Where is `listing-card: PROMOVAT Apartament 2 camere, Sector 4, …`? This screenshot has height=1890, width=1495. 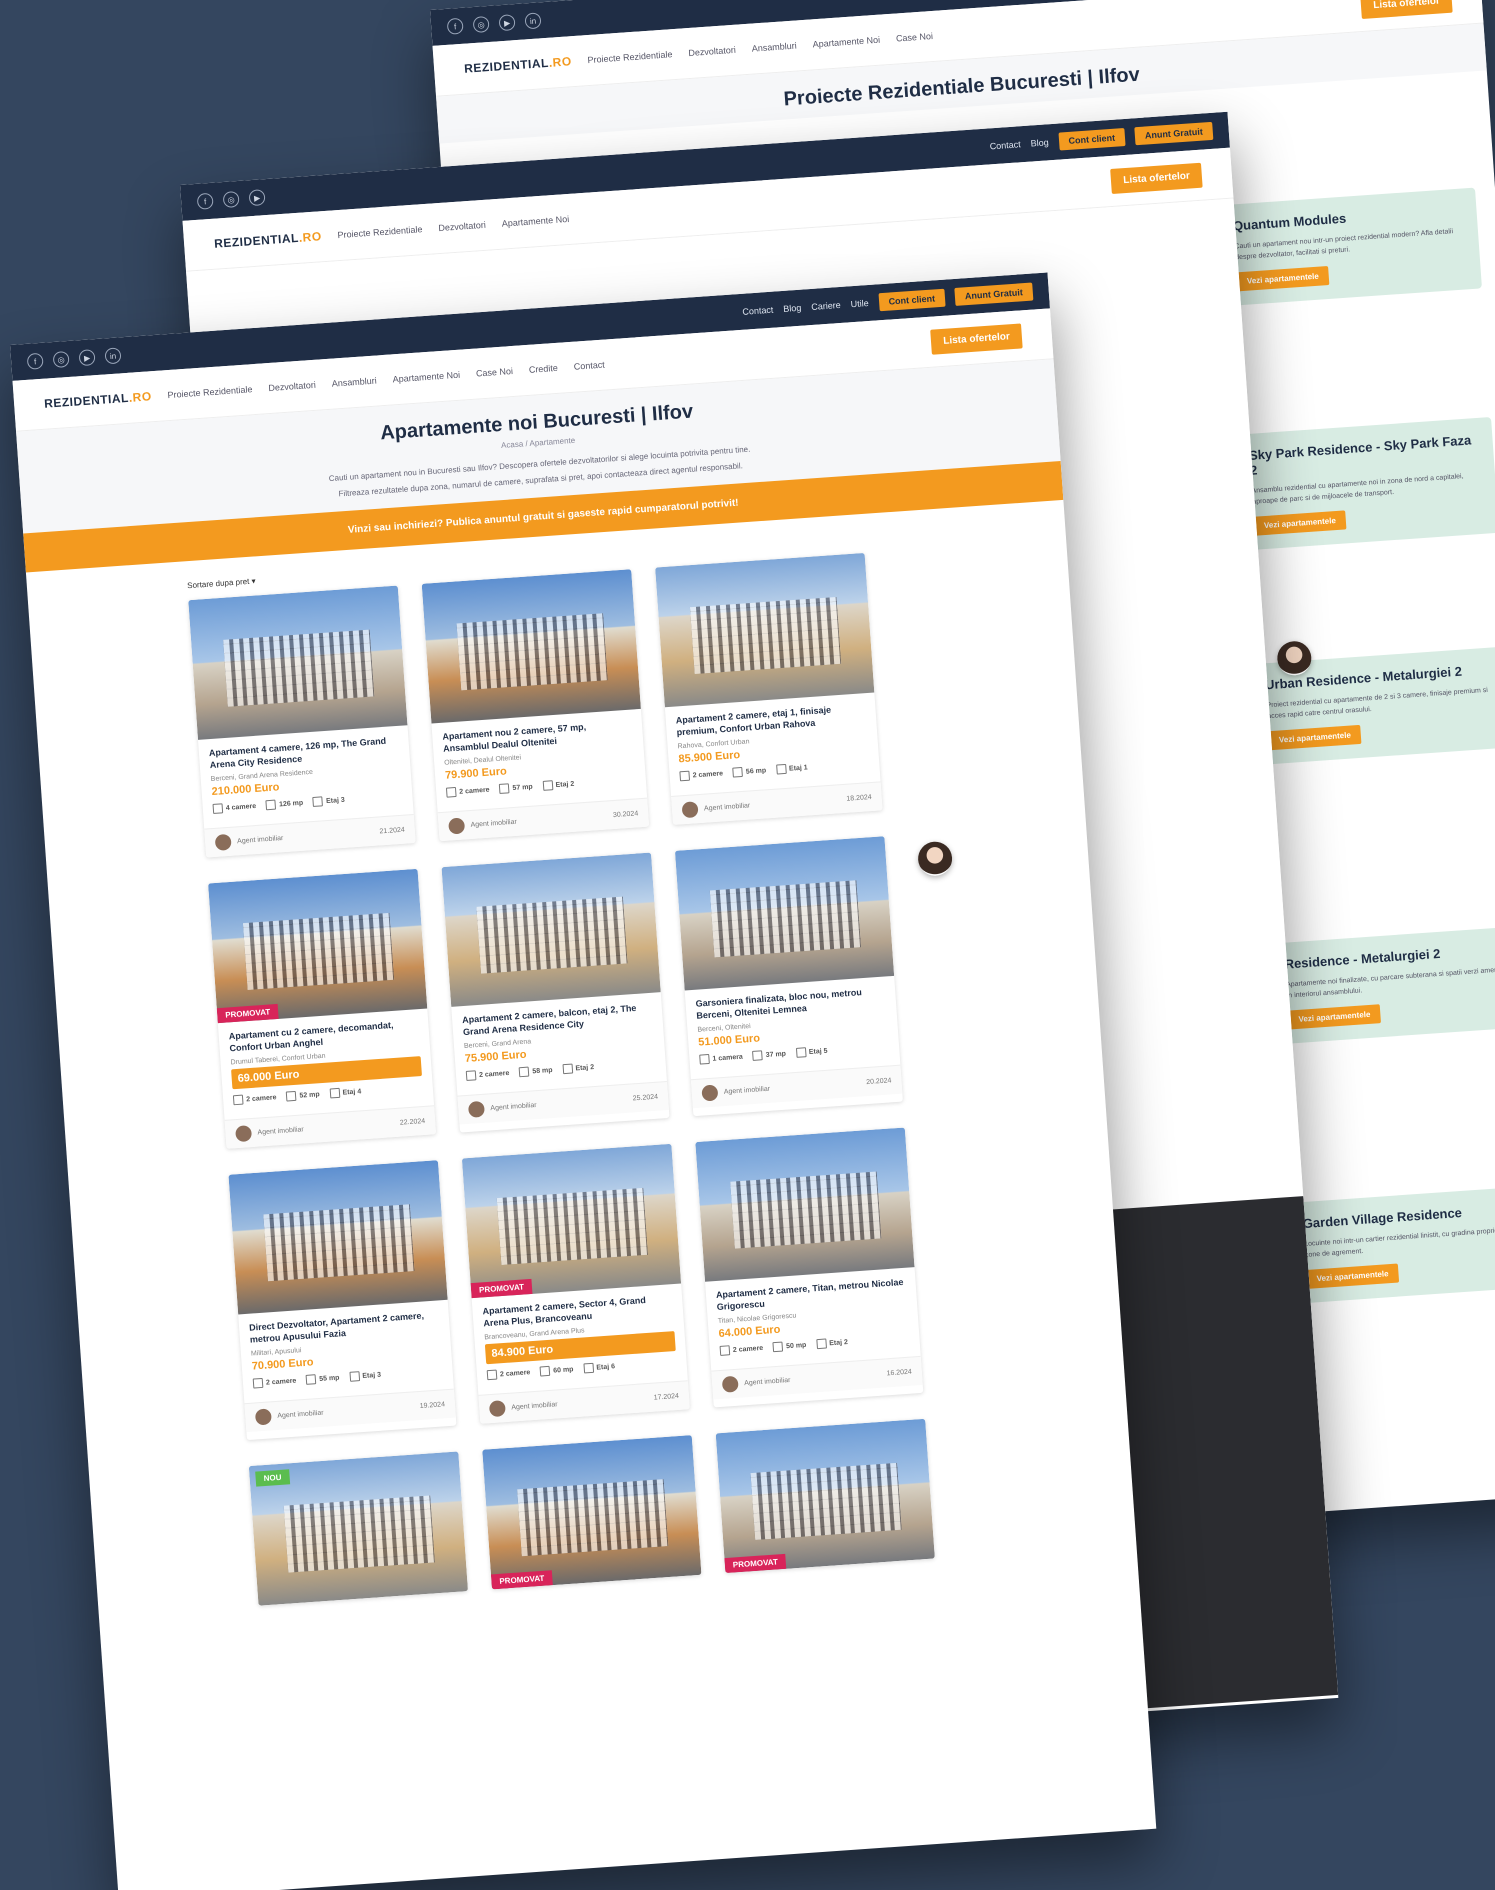 listing-card: PROMOVAT Apartament 2 camere, Sector 4, … is located at coordinates (575, 1283).